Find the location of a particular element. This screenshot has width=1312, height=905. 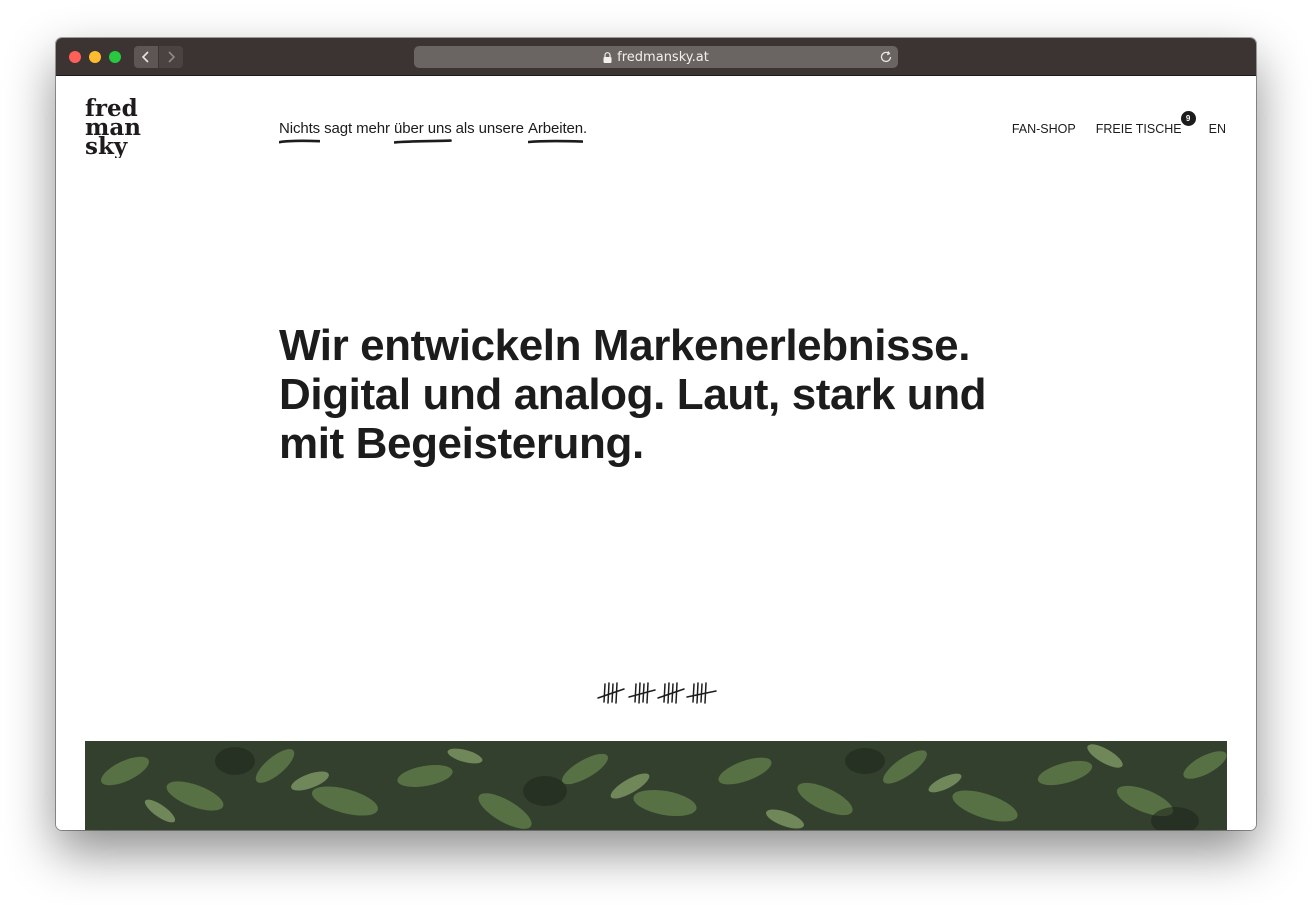

nav-fan-shop: FAN-SHOP is located at coordinates (1044, 129).